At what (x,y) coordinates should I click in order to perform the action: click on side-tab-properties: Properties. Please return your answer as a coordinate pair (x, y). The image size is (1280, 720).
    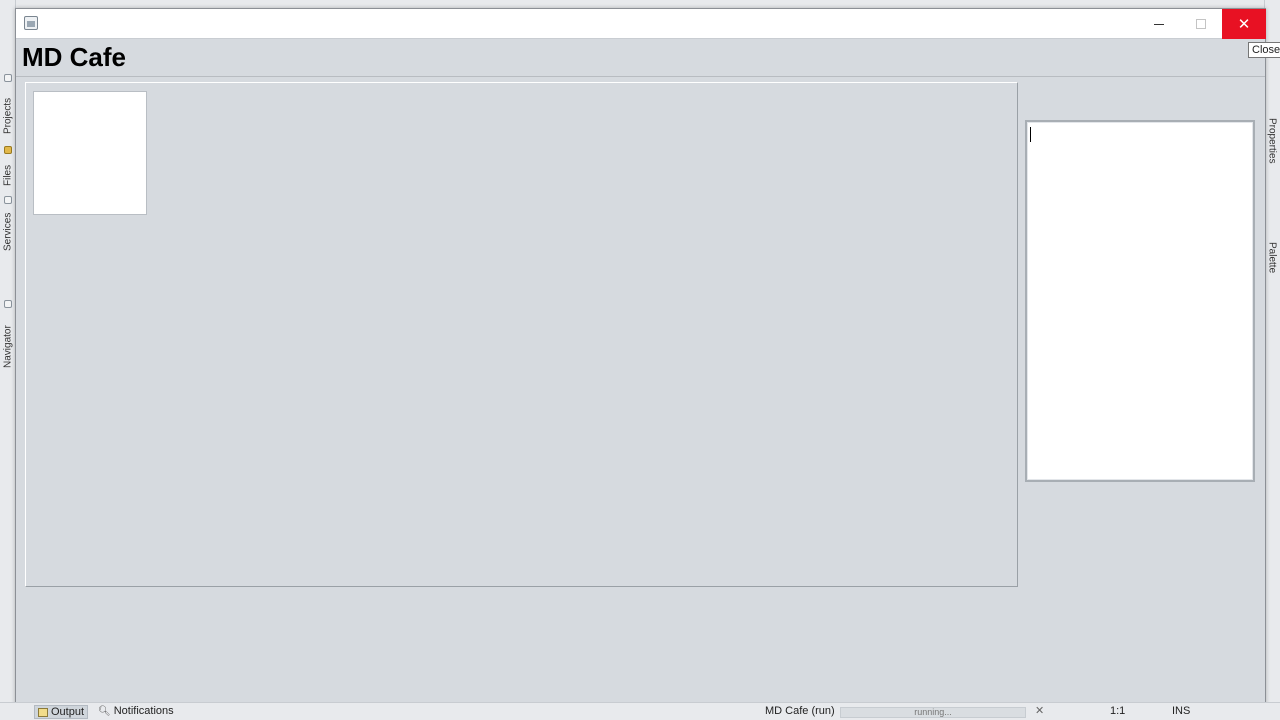
    Looking at the image, I should click on (1272, 141).